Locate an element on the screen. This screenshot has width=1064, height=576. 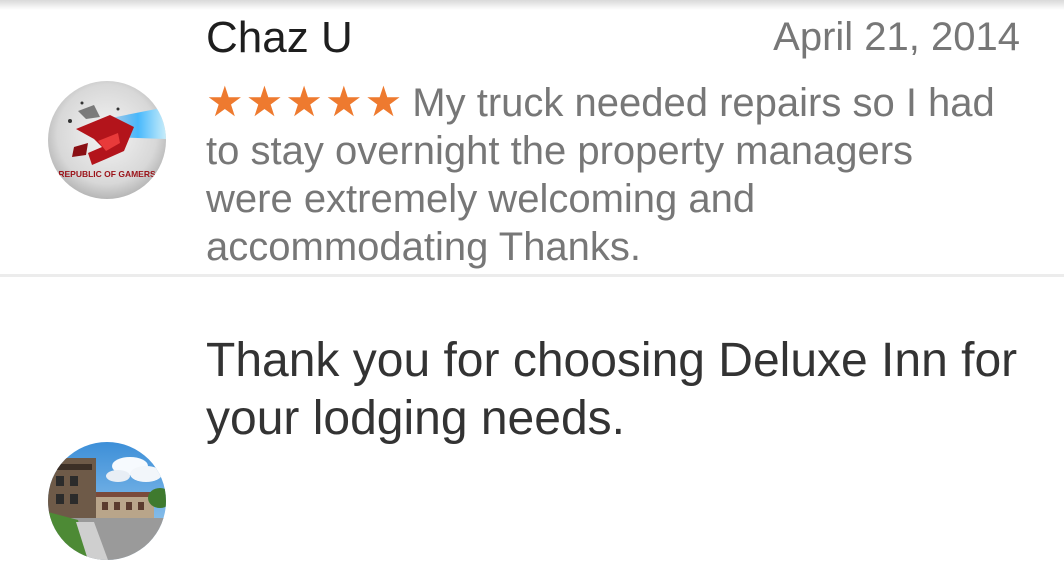
hotel-building-photo-icon is located at coordinates (107, 501).